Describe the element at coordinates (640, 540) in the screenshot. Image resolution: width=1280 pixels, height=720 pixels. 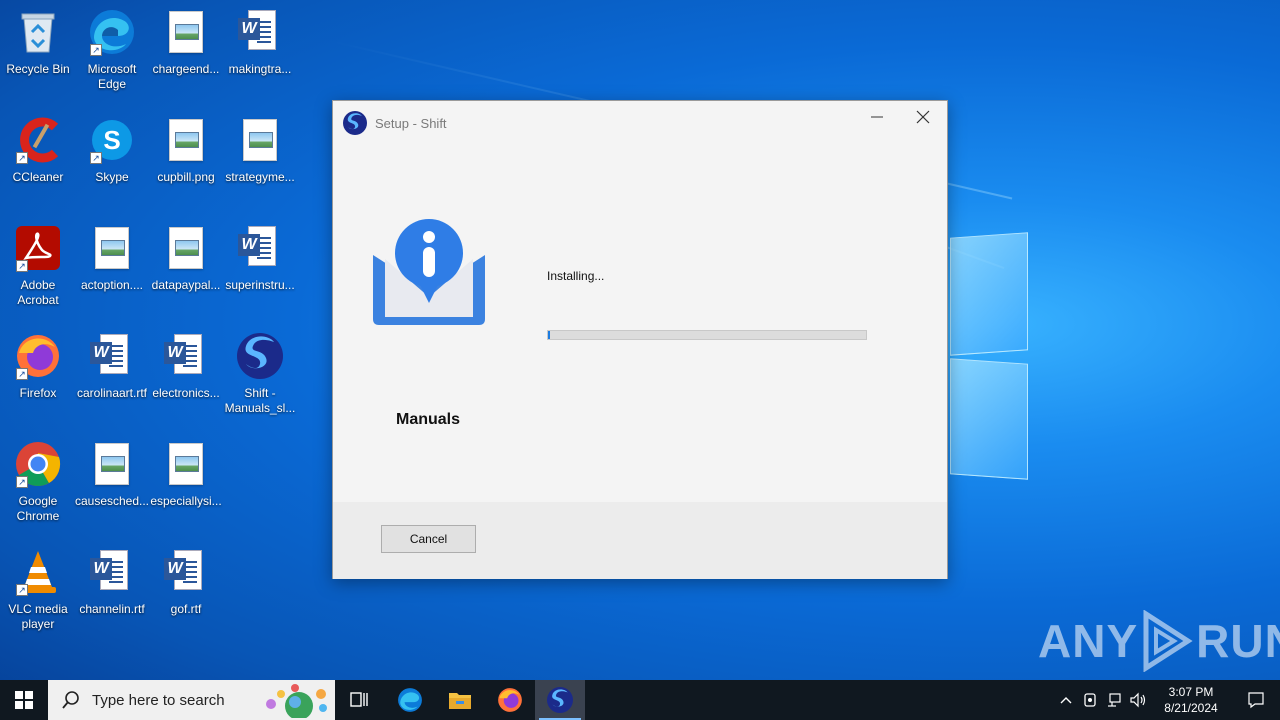
I see `setup-footer: Cancel` at that location.